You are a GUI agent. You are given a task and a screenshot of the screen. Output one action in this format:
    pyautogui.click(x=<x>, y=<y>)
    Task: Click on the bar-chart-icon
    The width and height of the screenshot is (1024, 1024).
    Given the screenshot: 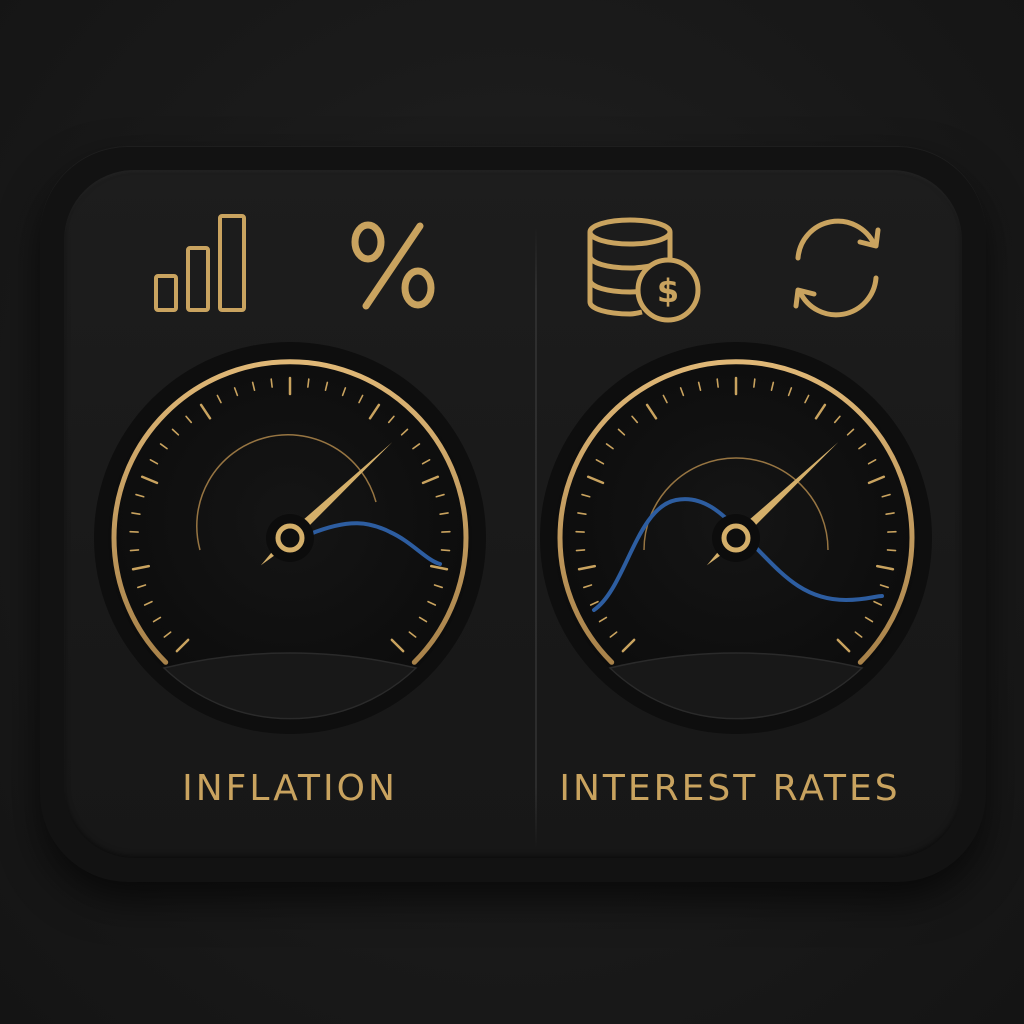 What is the action you would take?
    pyautogui.click(x=200, y=265)
    